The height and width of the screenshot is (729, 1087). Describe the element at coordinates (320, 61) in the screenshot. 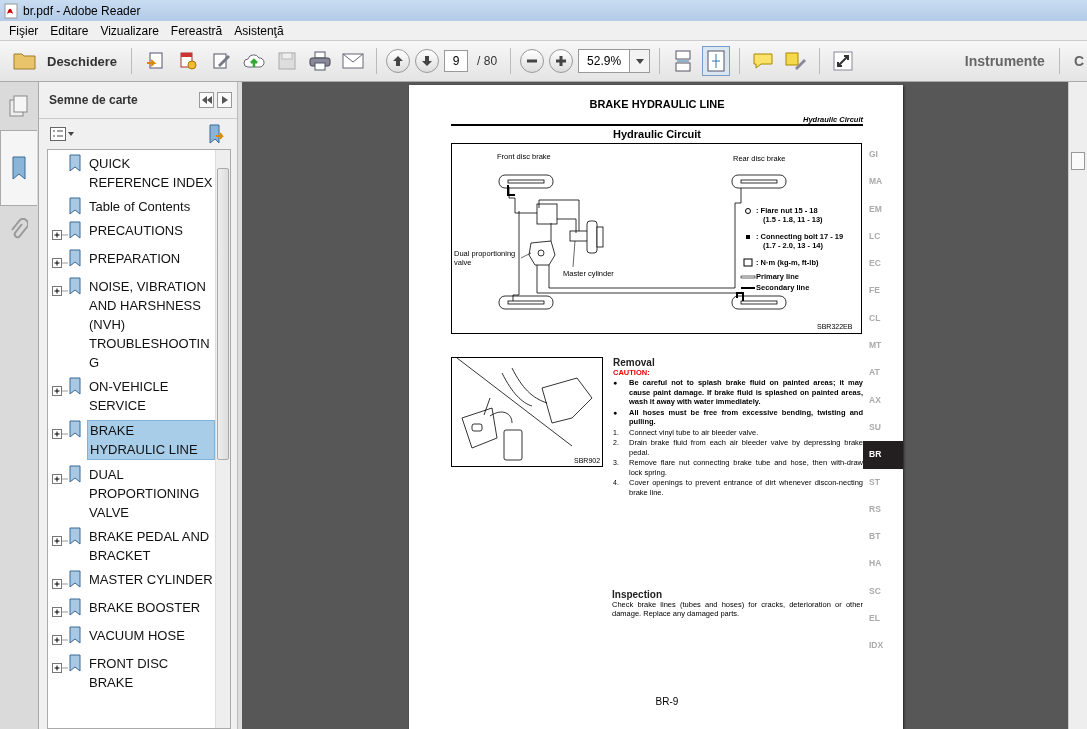

I see `printer-icon` at that location.